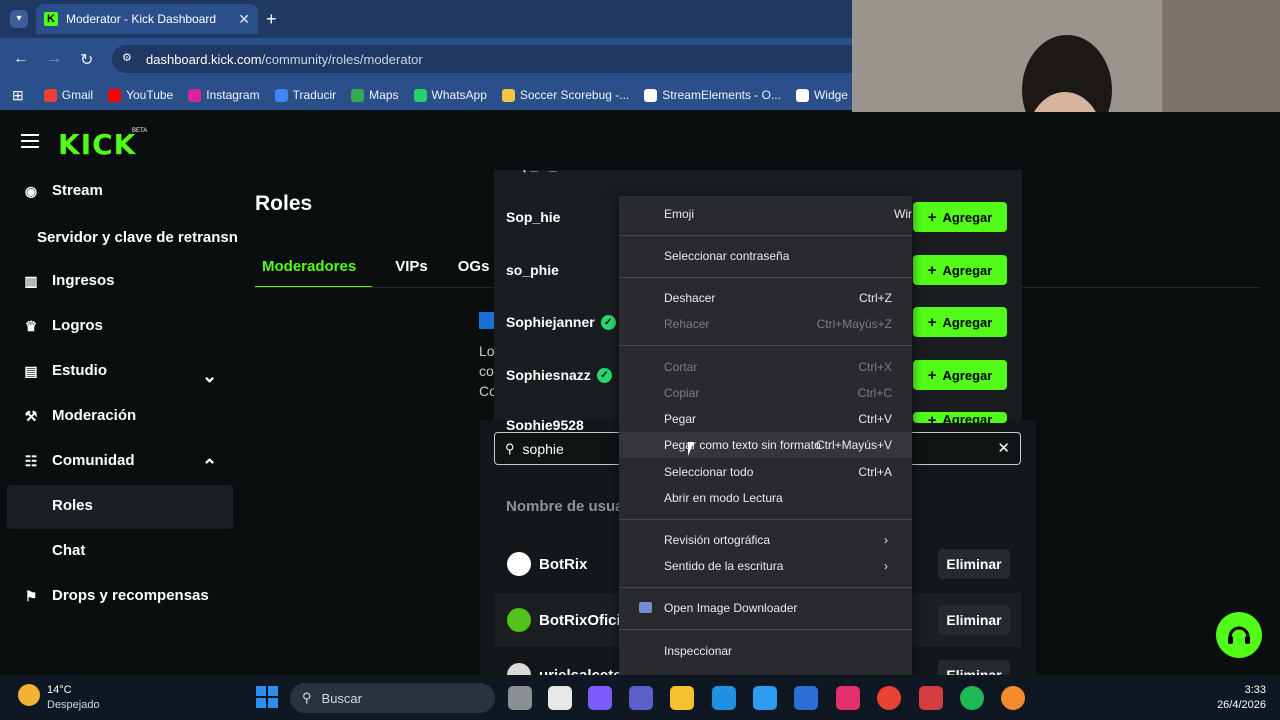 This screenshot has height=720, width=1280. What do you see at coordinates (54, 59) in the screenshot?
I see `forward-icon: →` at bounding box center [54, 59].